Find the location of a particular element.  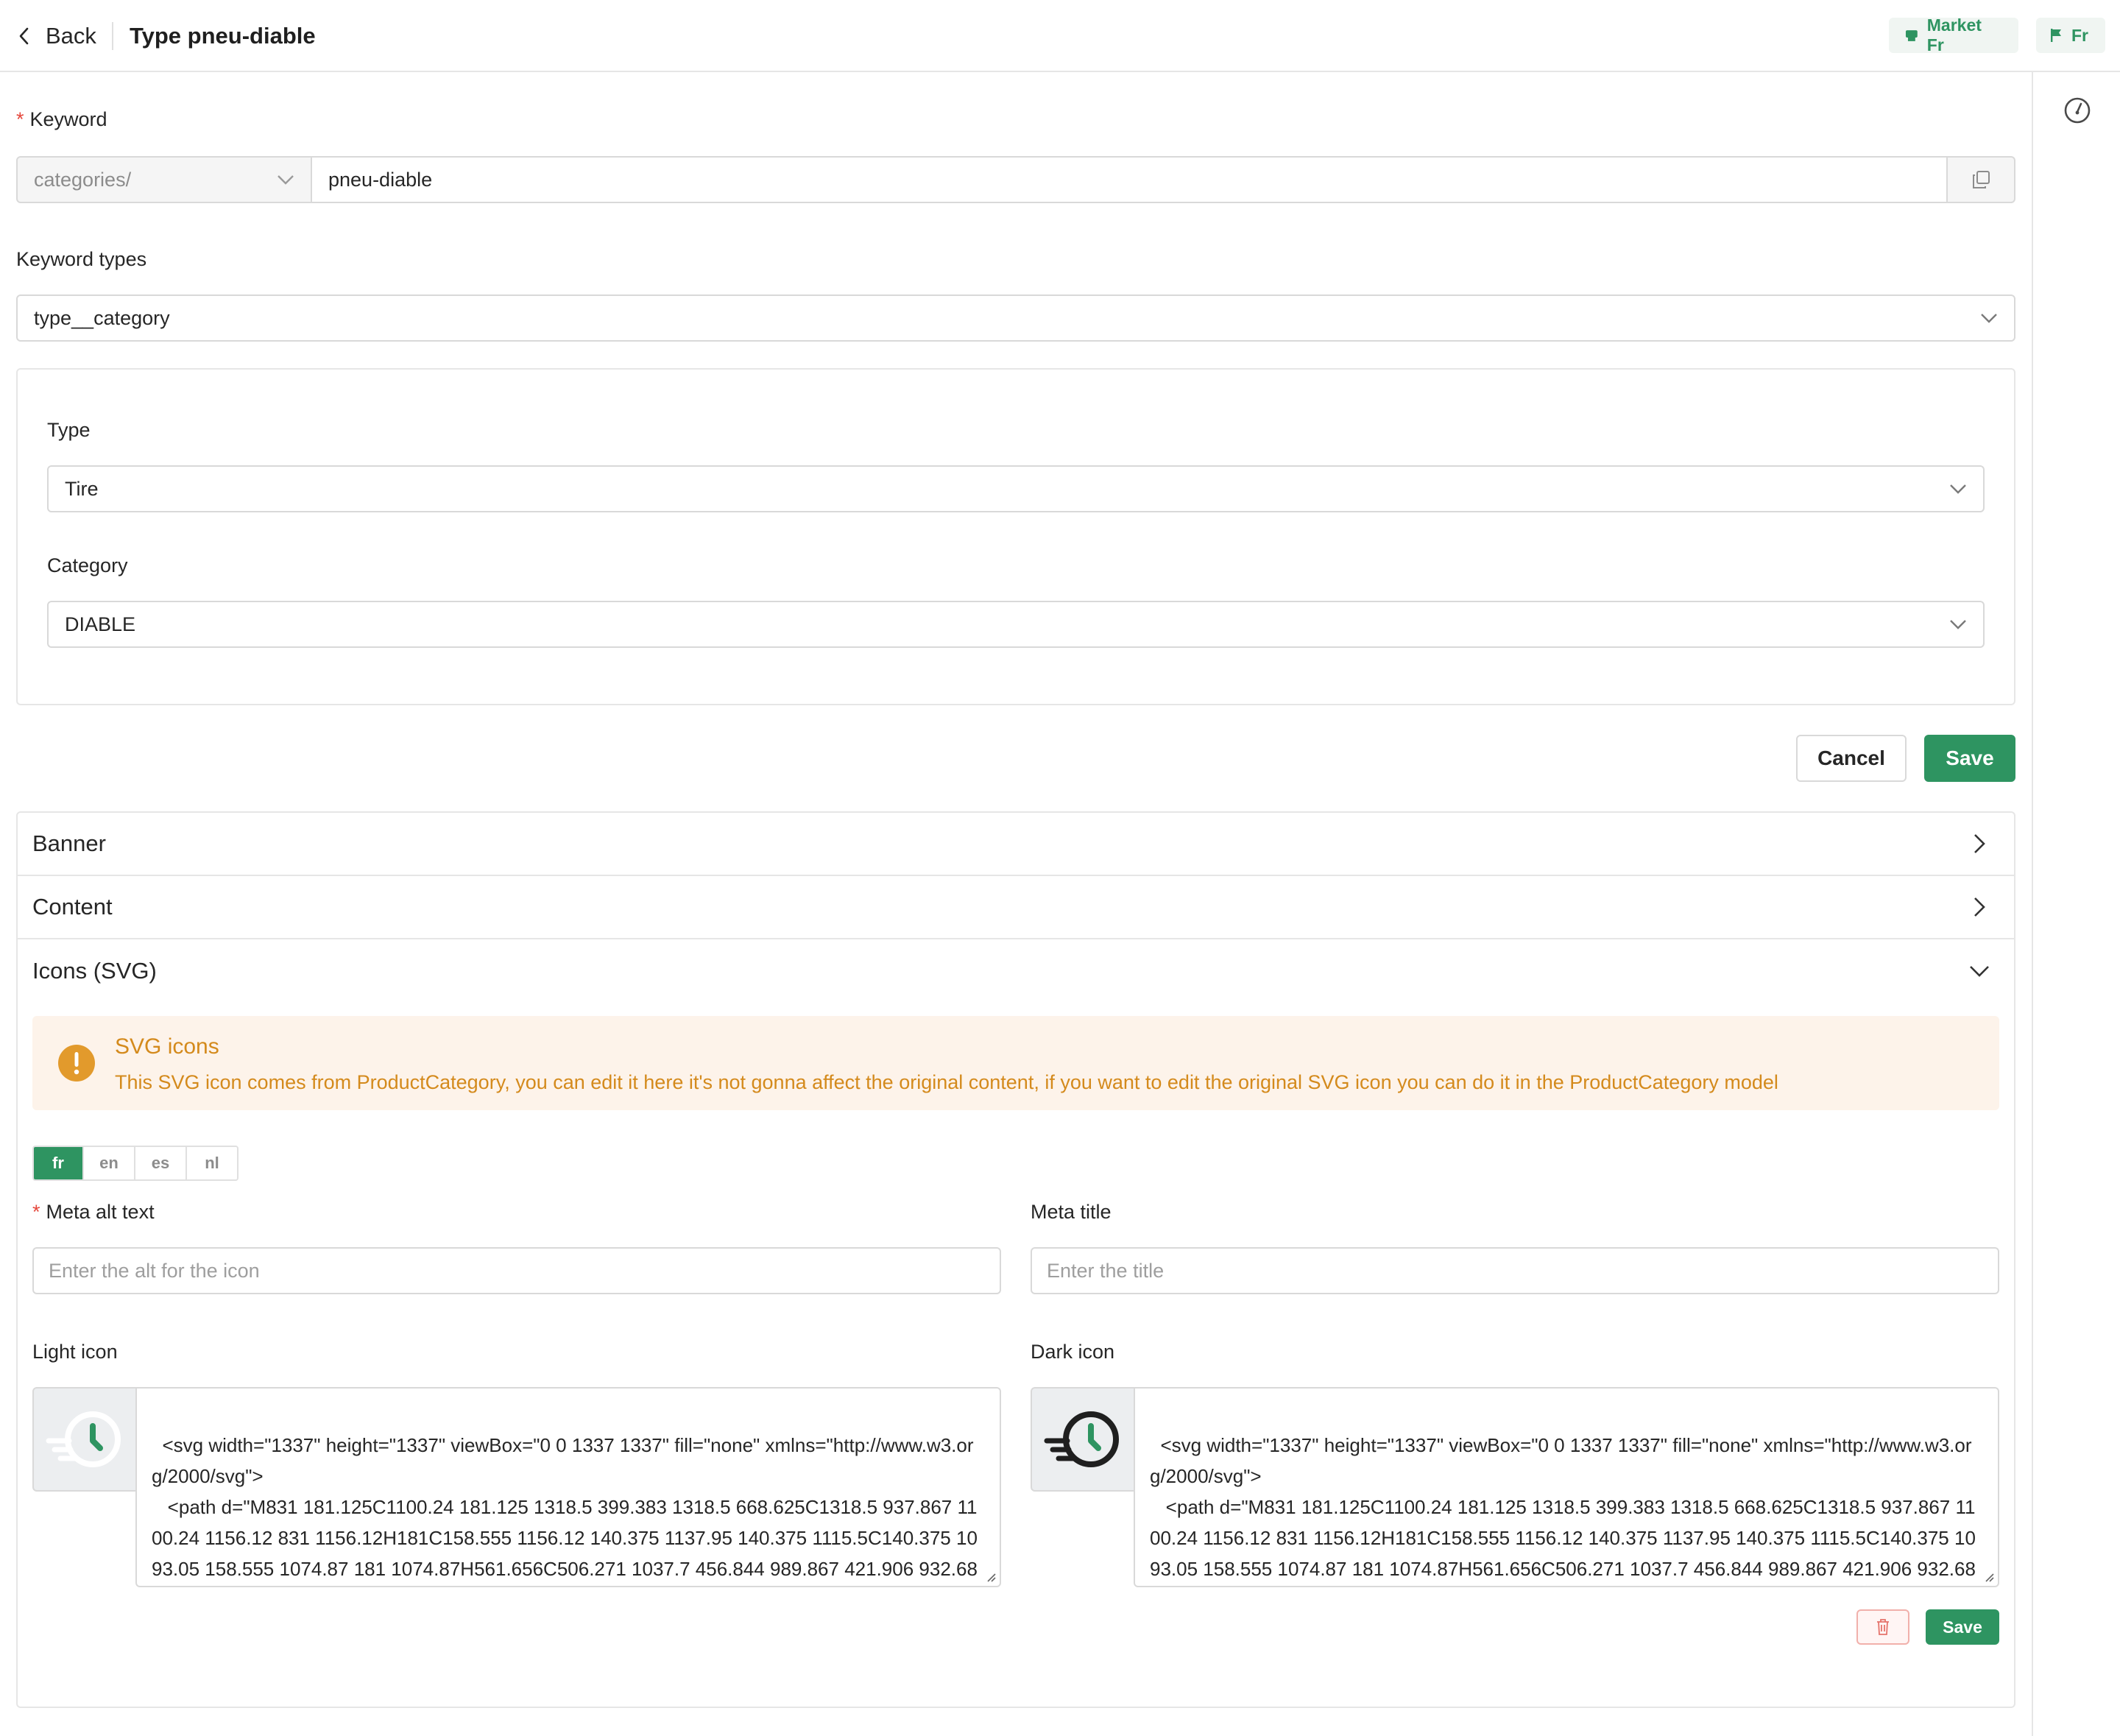

market-label: Market Fr is located at coordinates (1954, 34).